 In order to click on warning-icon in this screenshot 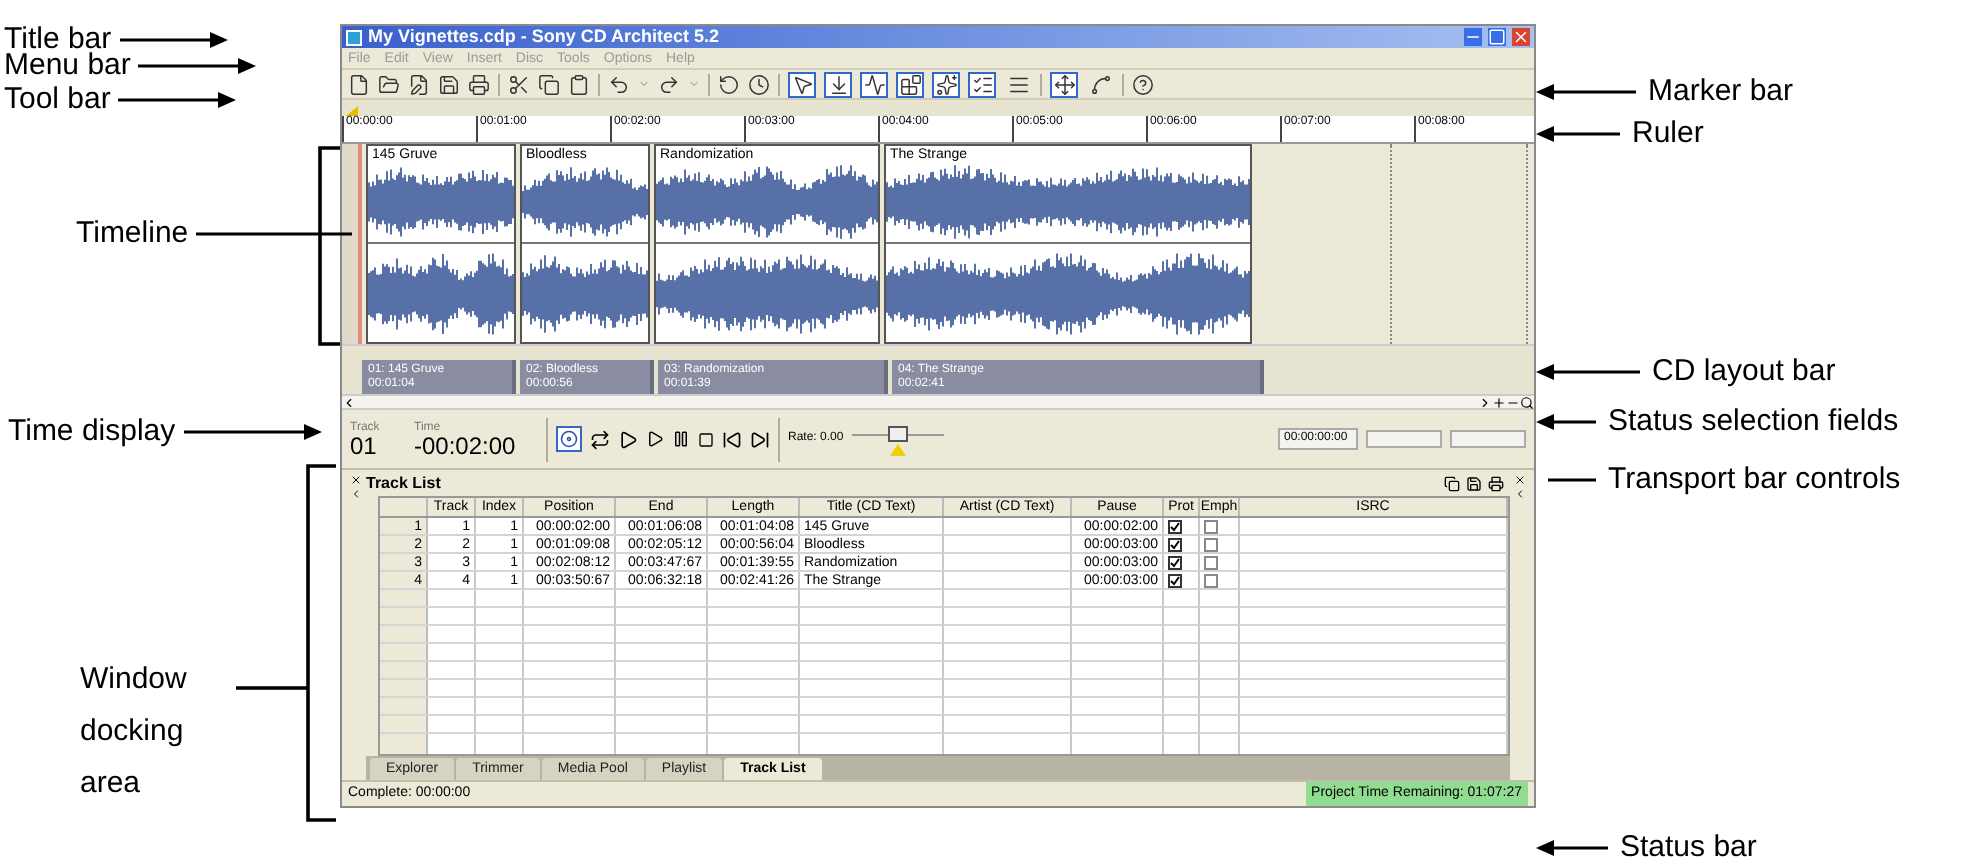, I will do `click(897, 449)`.